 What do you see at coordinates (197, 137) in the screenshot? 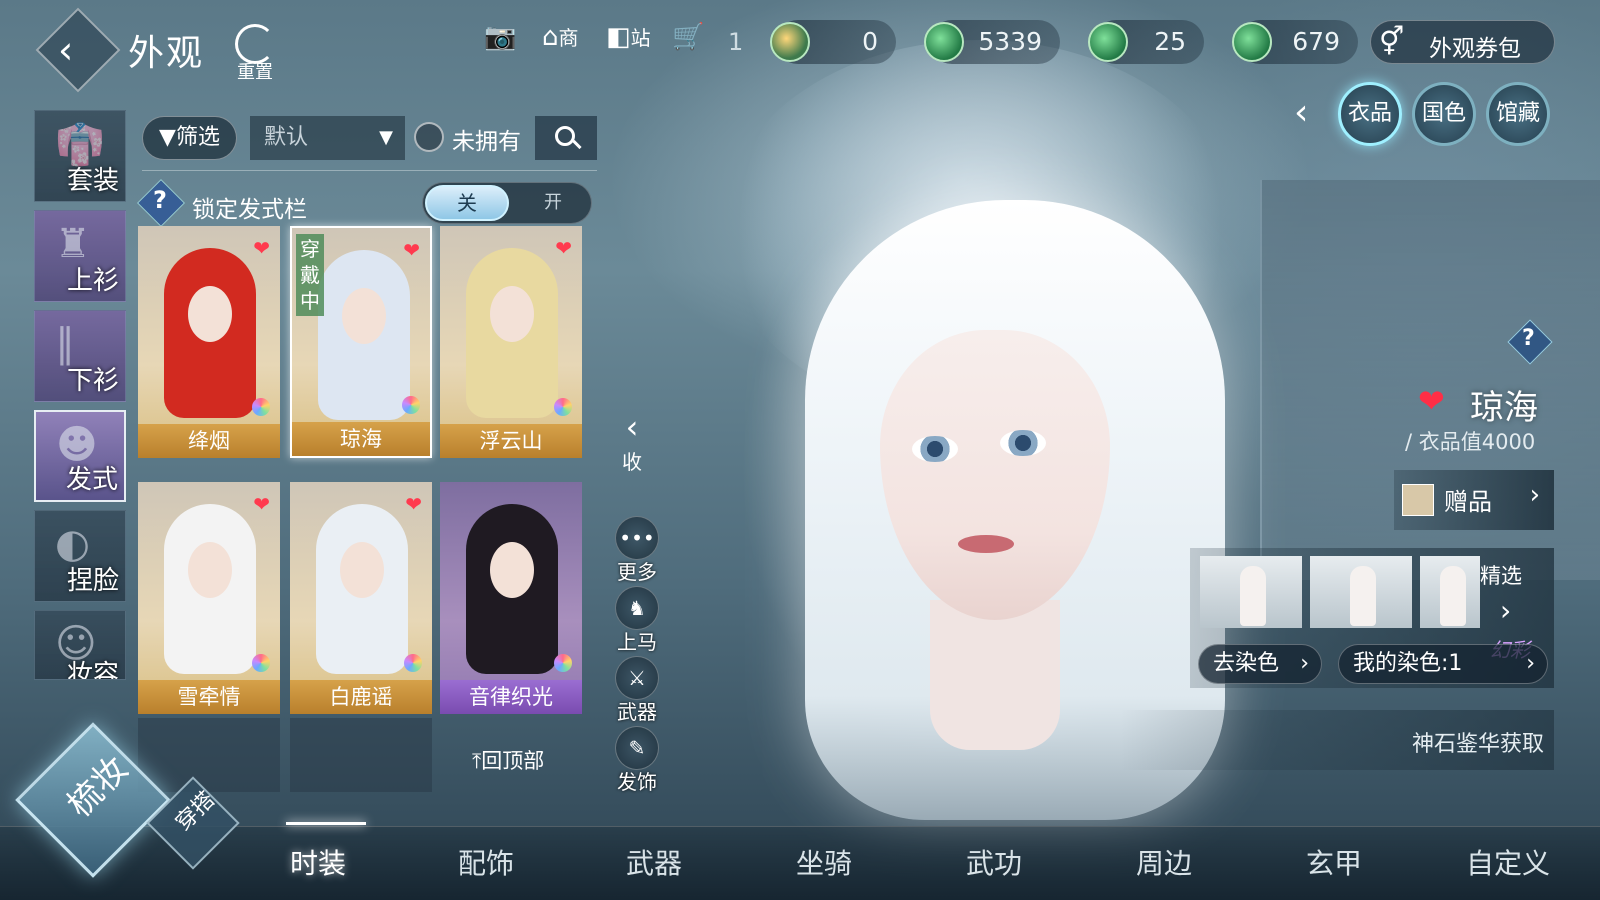
I see `filter-label: 筛选` at bounding box center [197, 137].